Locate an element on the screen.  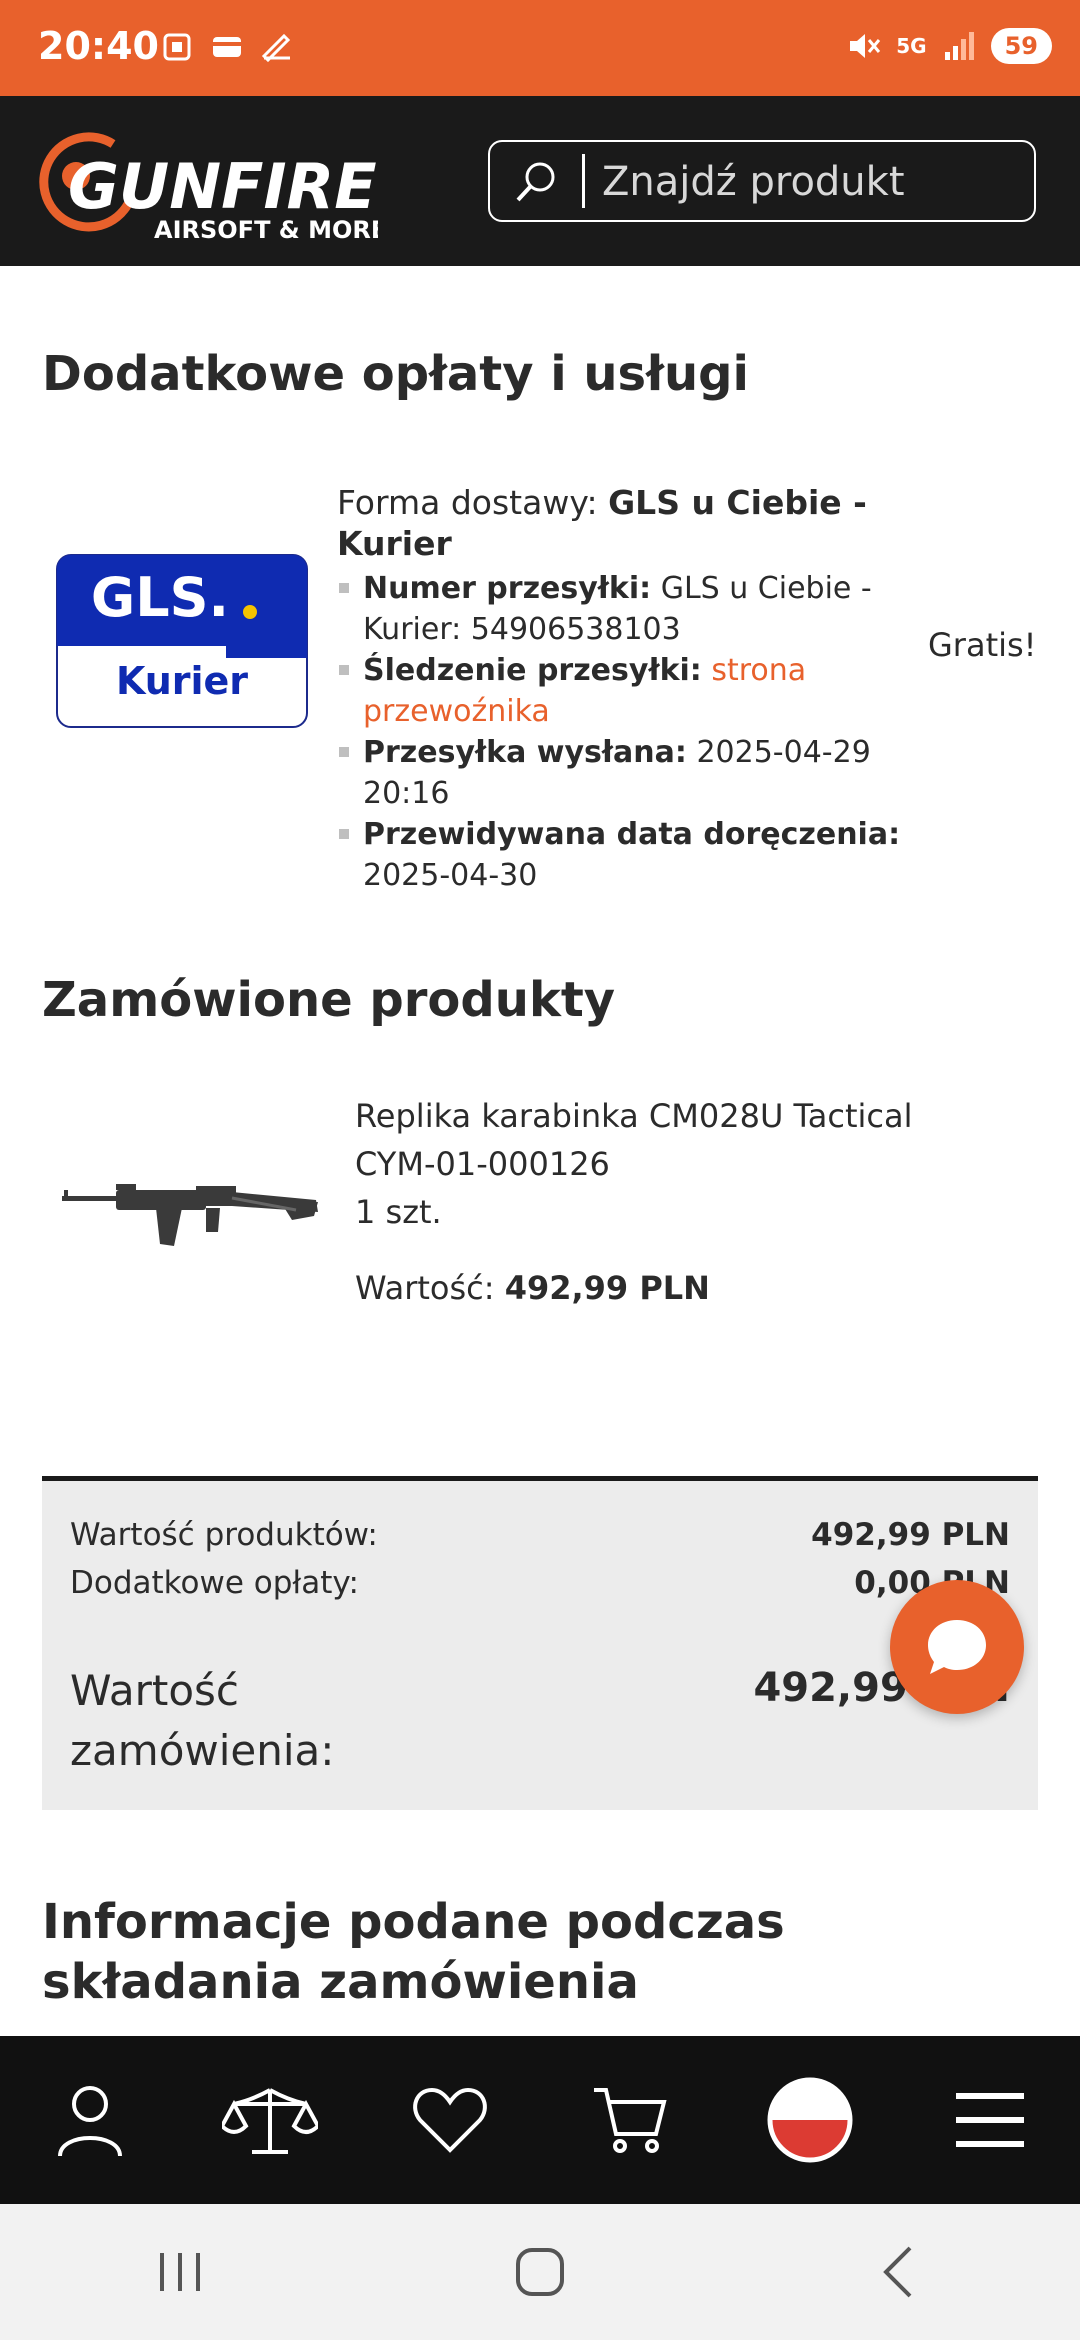
recent-apps-icon is located at coordinates (180, 2272).